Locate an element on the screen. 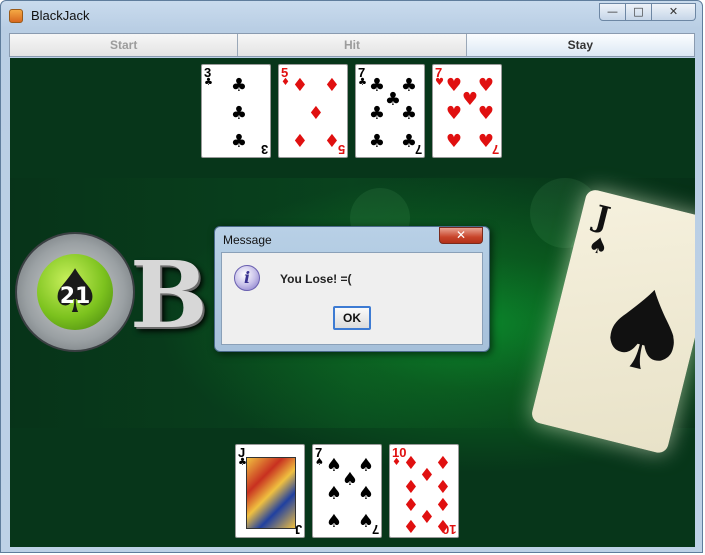 The image size is (705, 555). java-app-icon is located at coordinates (16, 16).